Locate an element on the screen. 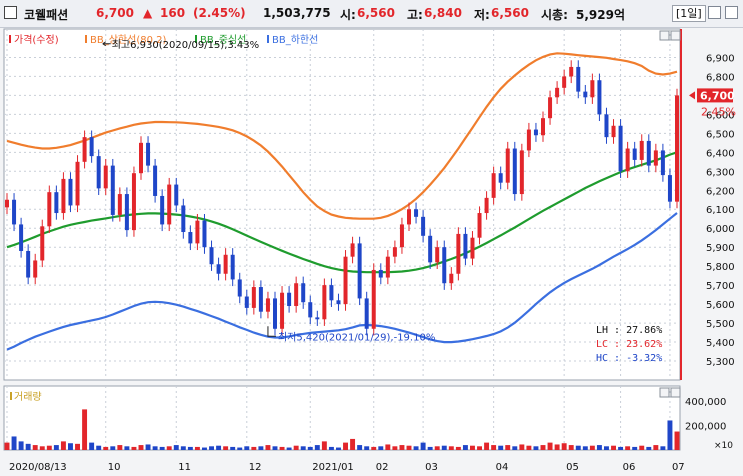  y-tick-label: 5,900 is located at coordinates (720, 248).